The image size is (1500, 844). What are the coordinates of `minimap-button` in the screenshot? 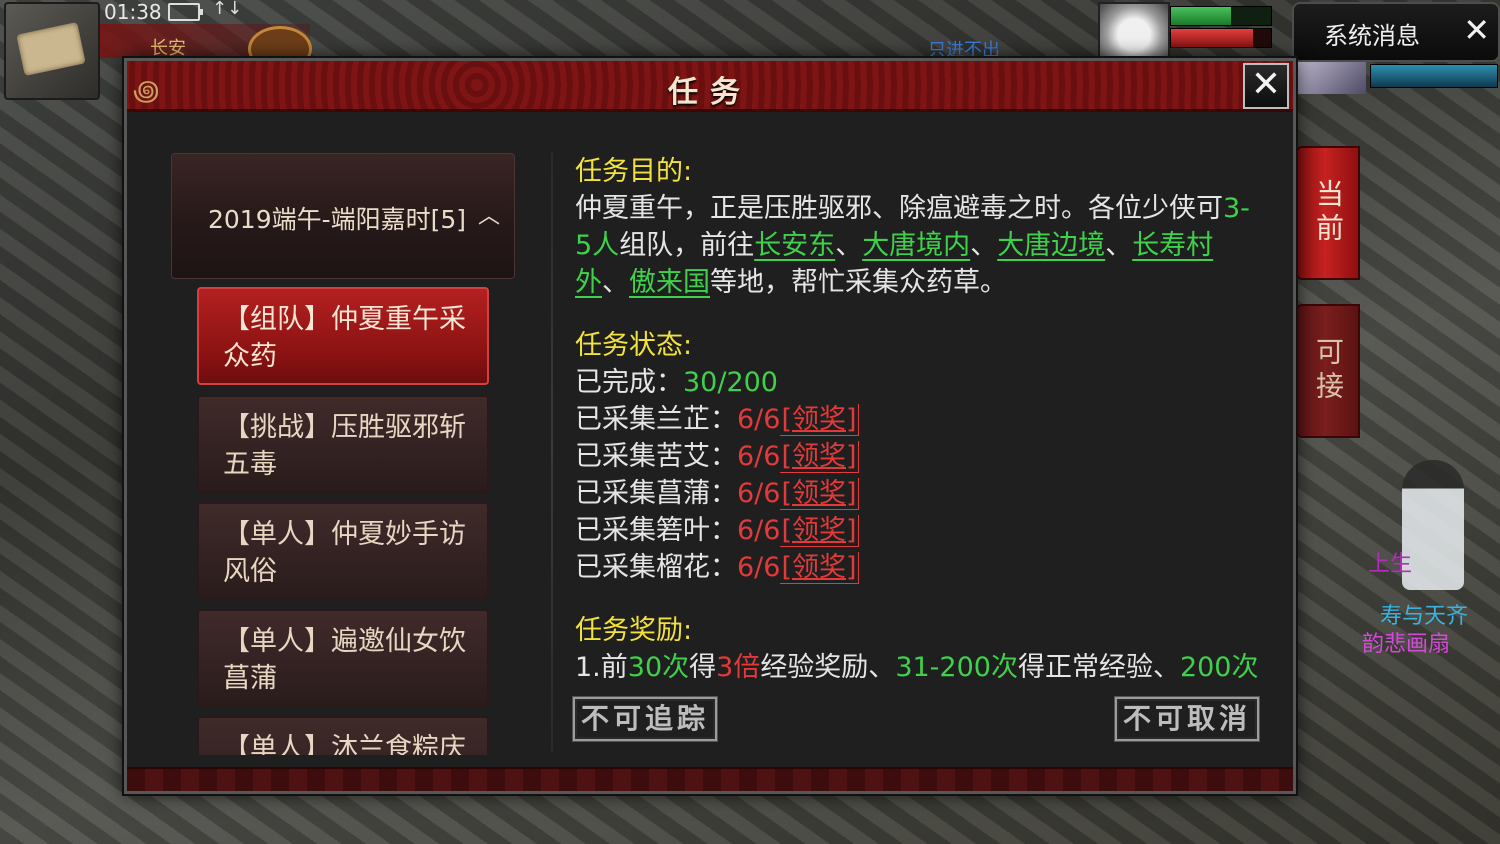 It's located at (52, 51).